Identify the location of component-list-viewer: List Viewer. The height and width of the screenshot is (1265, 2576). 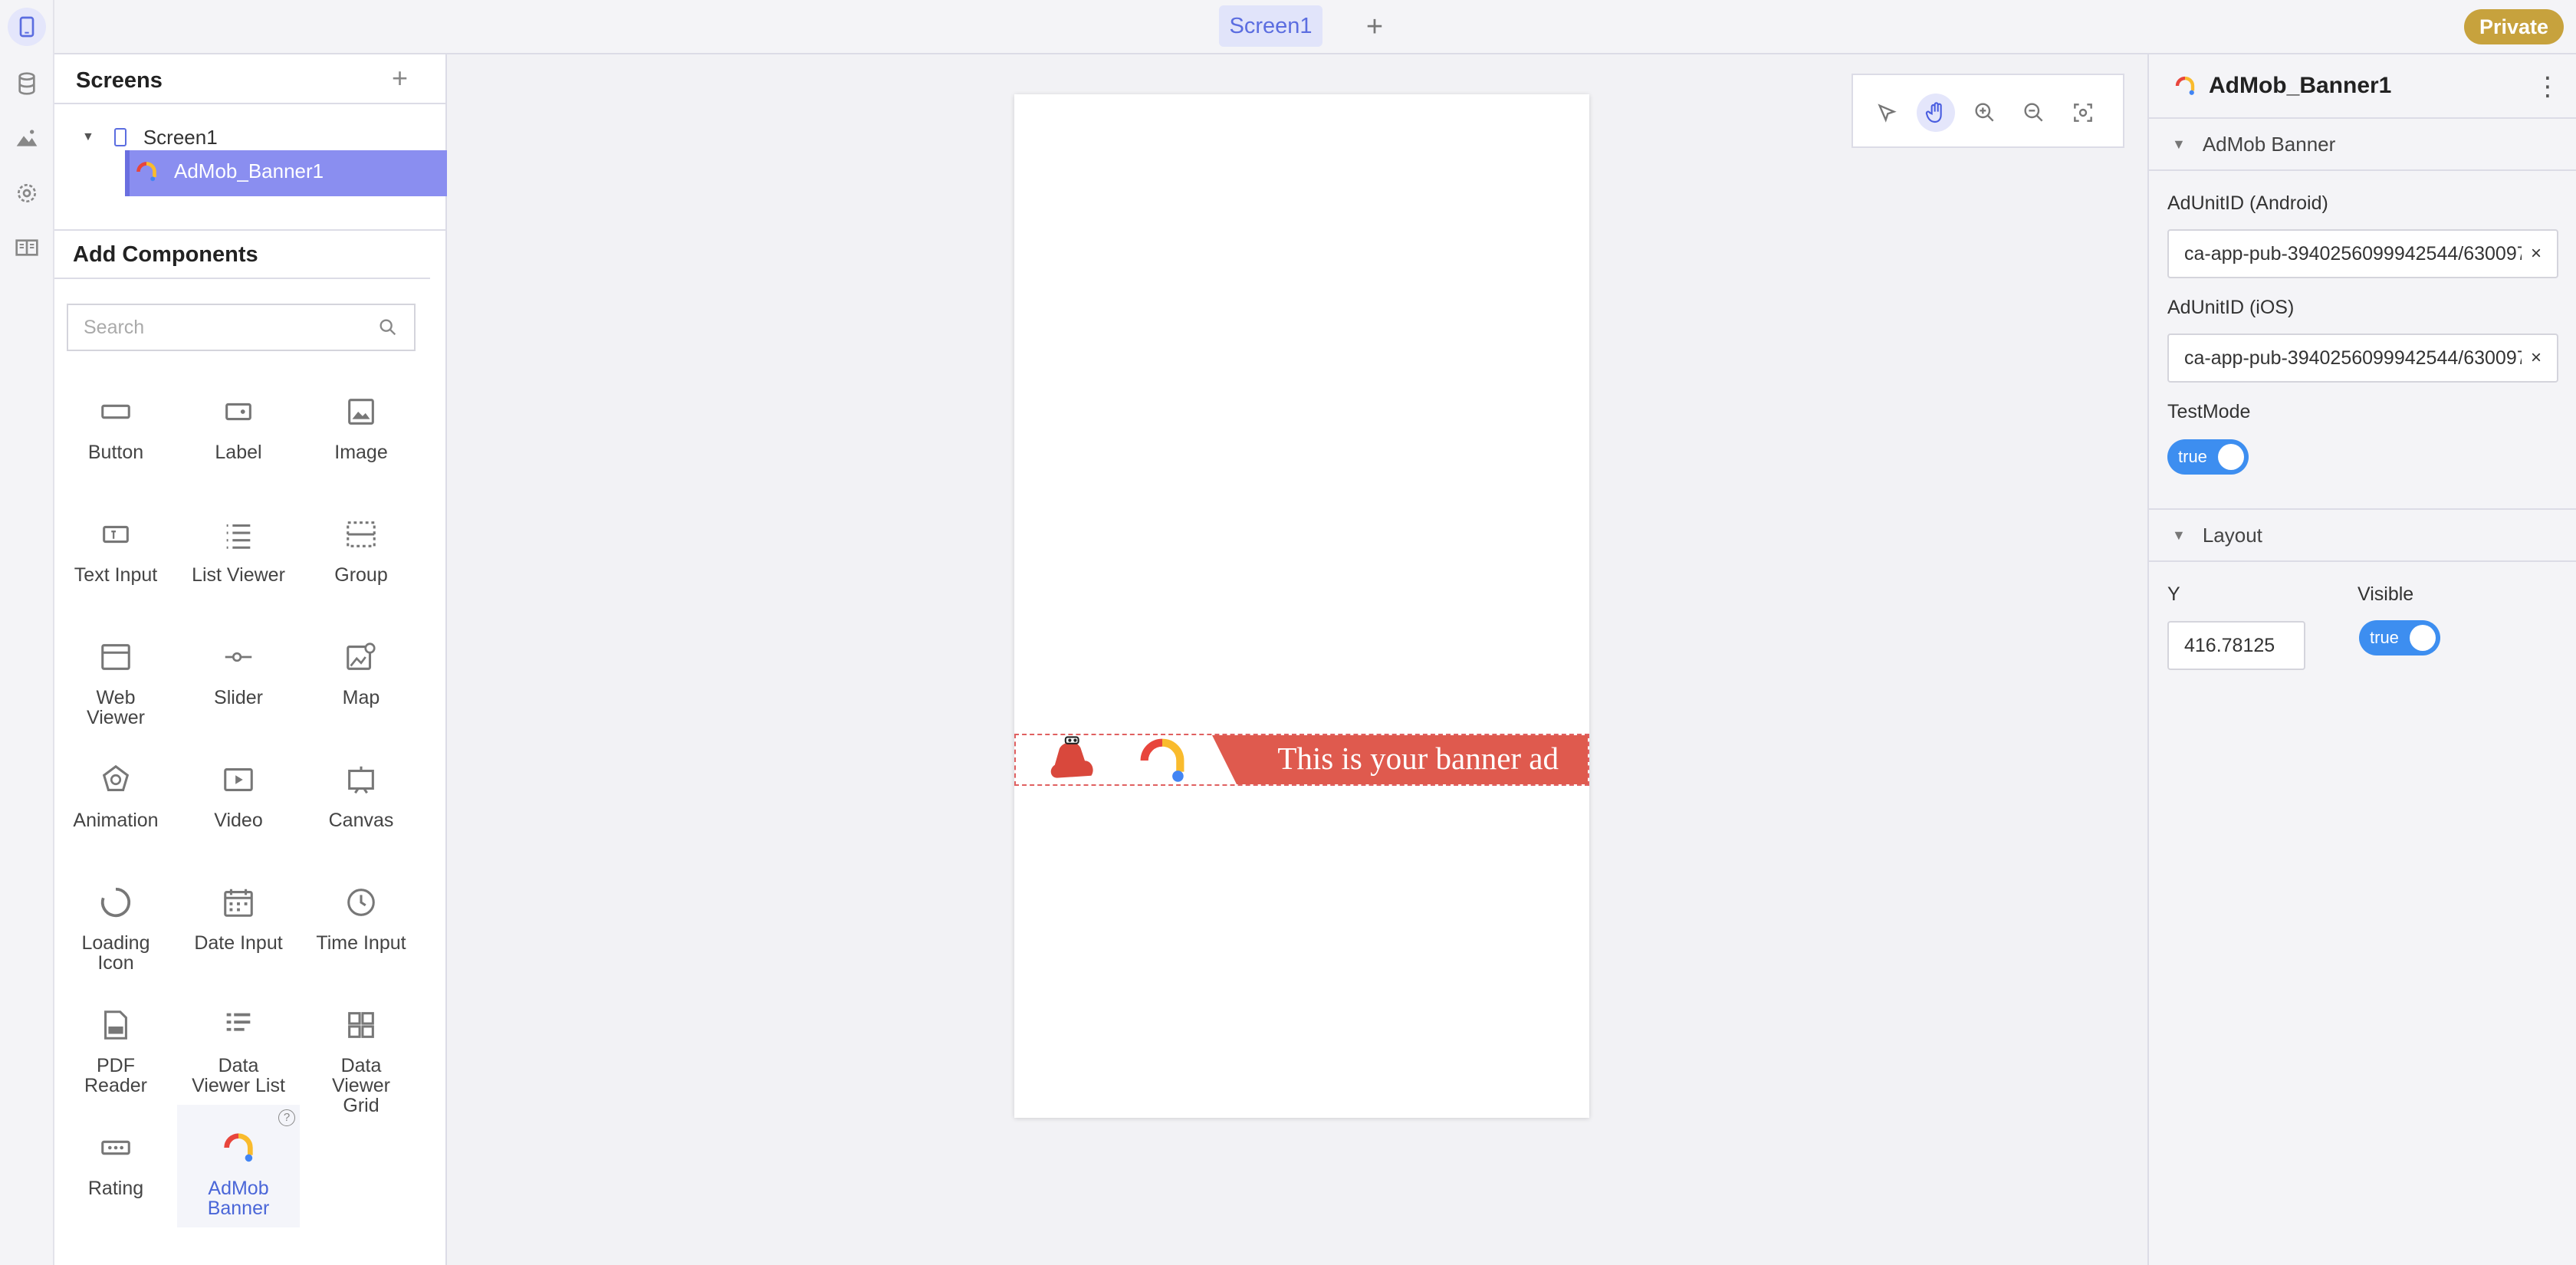
(238, 549).